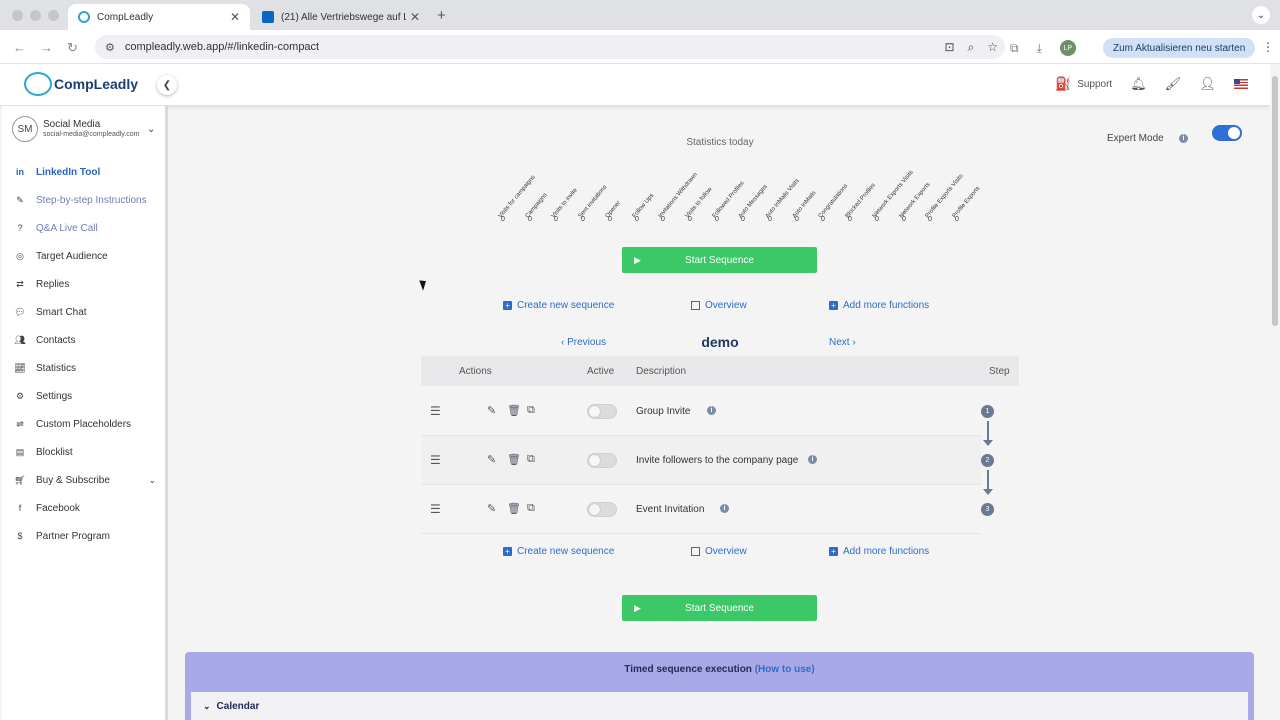 This screenshot has height=720, width=1280. Describe the element at coordinates (719, 706) in the screenshot. I see `calendar-accordion: ⌄ Calendar` at that location.